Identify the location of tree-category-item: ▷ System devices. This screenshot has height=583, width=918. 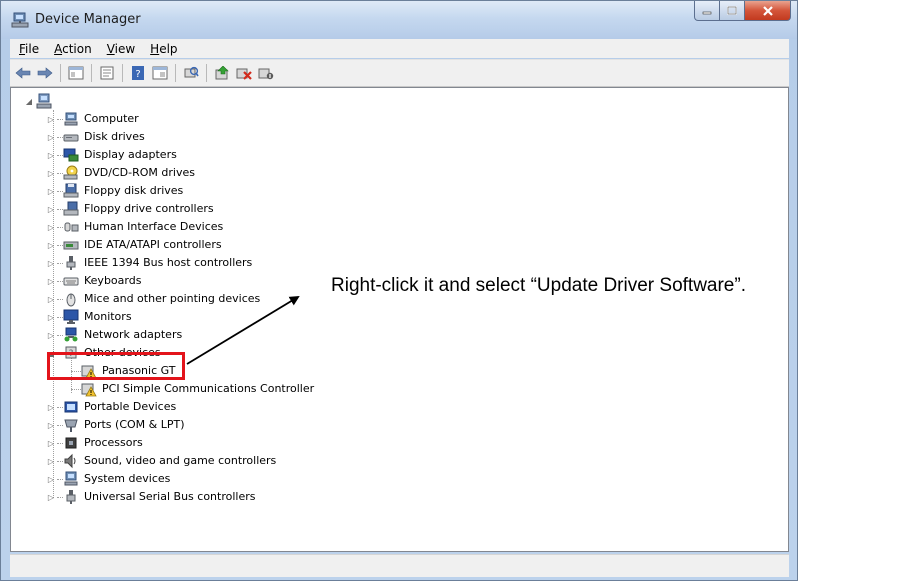
(108, 479).